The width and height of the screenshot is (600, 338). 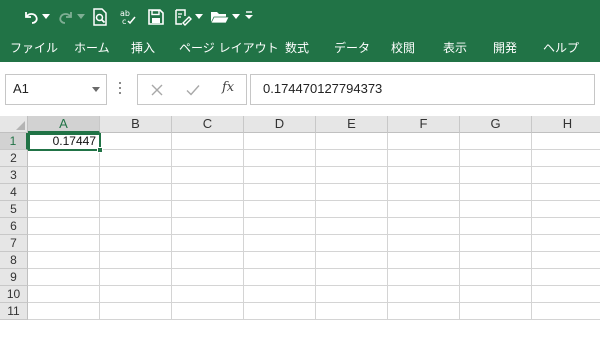 I want to click on open-dropdown-icon, so click(x=236, y=17).